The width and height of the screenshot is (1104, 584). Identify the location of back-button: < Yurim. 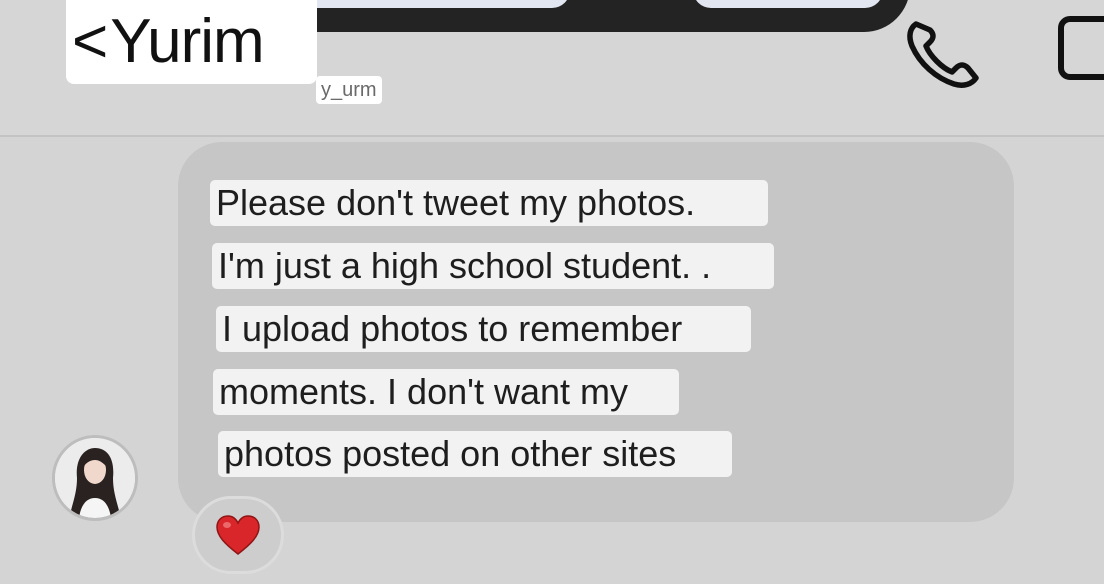
(191, 42).